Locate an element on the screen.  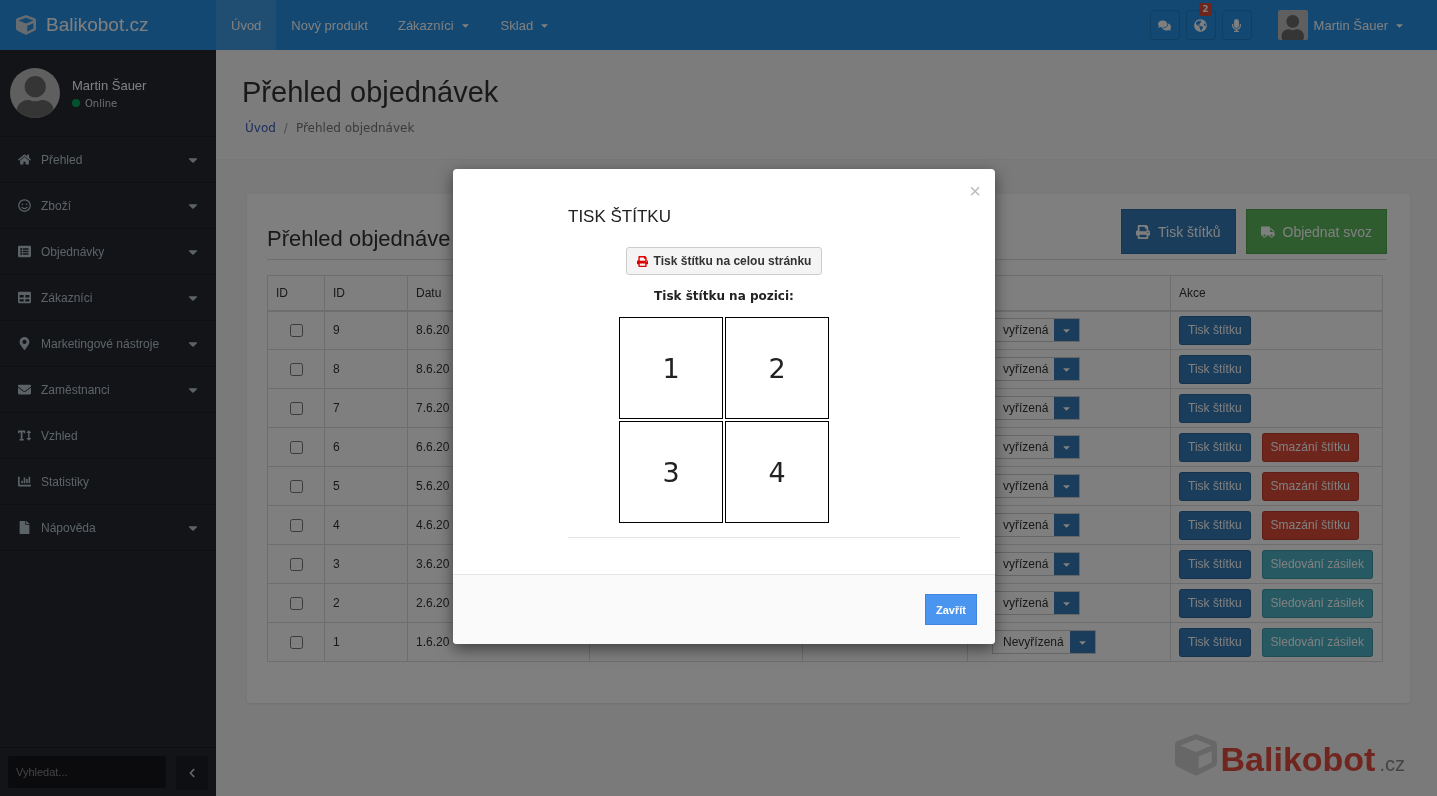
table-cell: 6.6.20 is located at coordinates (433, 447).